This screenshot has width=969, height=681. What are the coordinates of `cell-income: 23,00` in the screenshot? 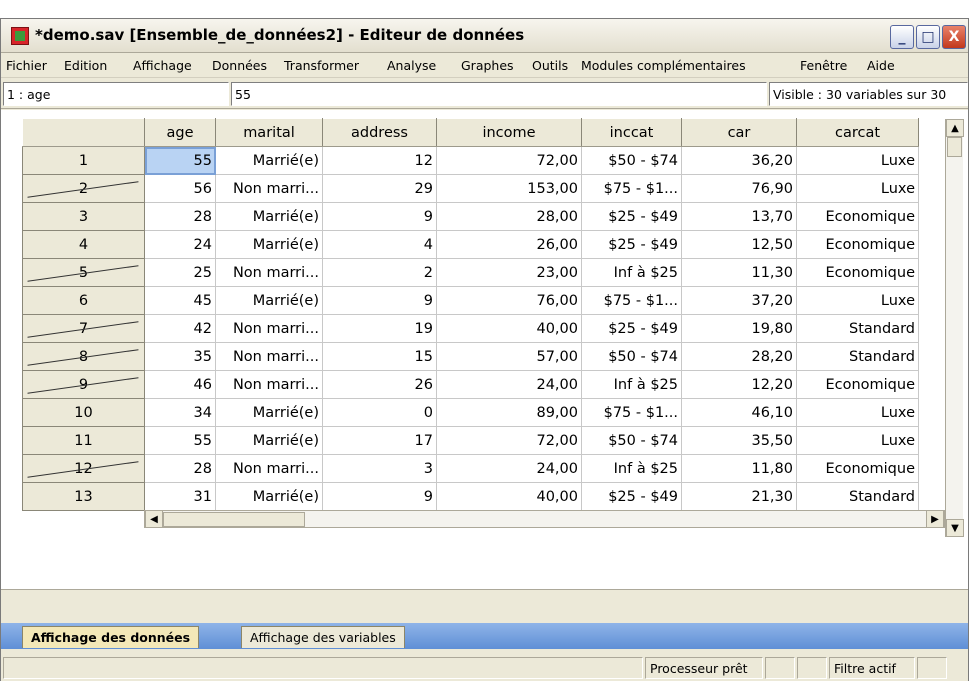 It's located at (509, 272).